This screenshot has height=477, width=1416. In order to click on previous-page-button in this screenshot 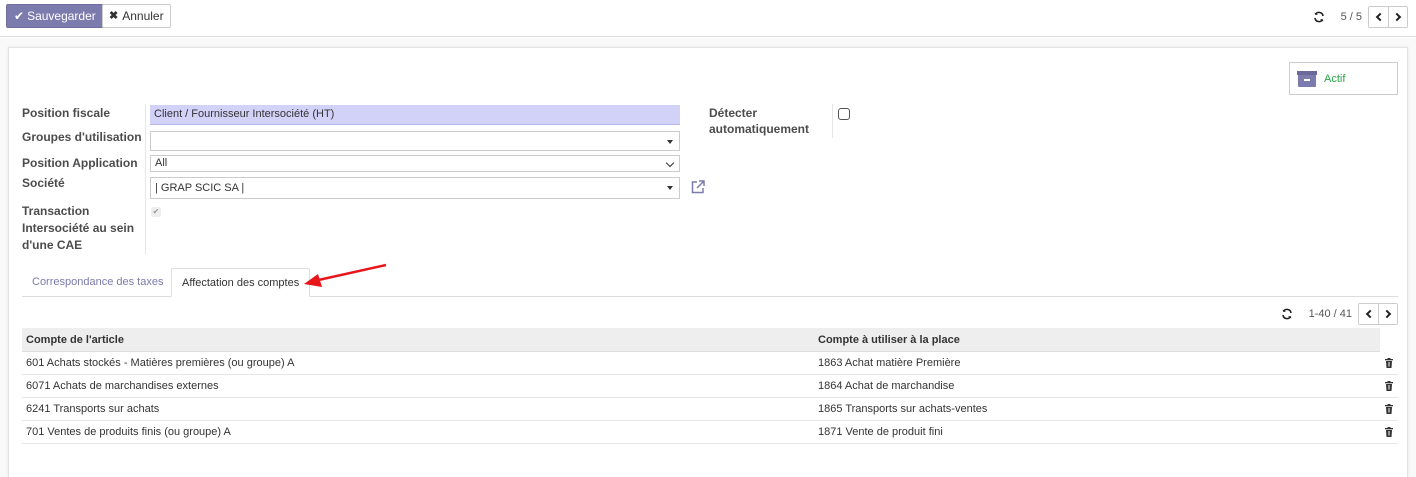, I will do `click(1368, 314)`.